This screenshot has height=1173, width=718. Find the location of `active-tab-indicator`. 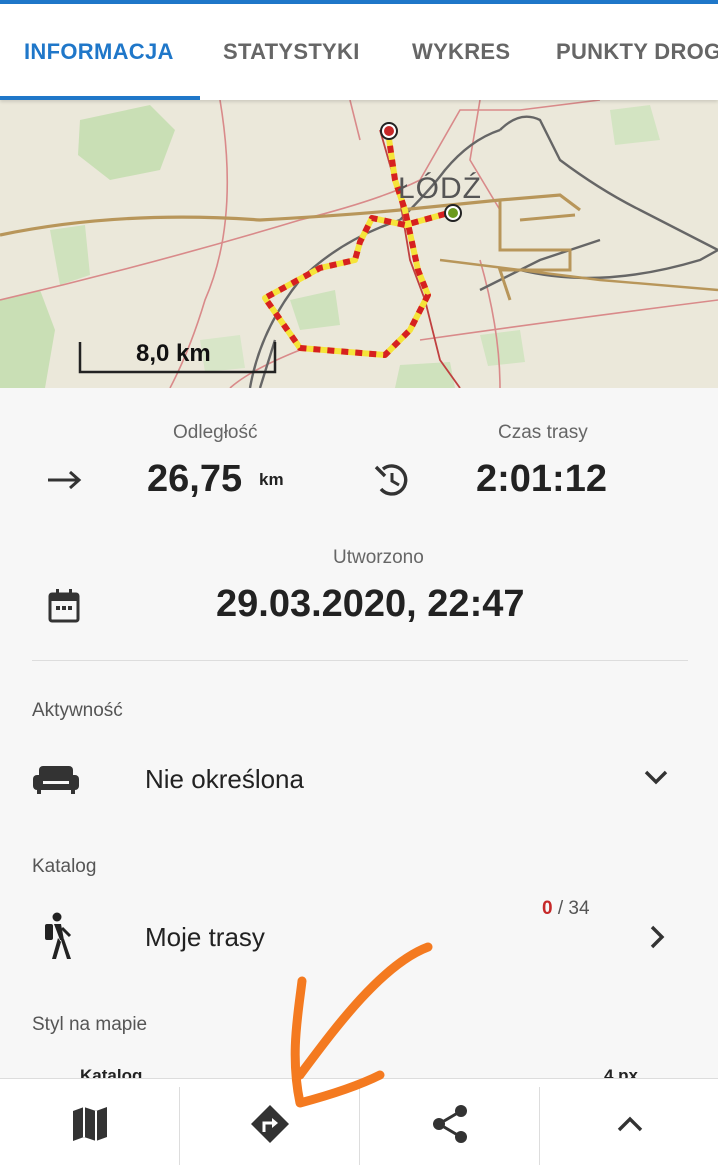

active-tab-indicator is located at coordinates (100, 98).